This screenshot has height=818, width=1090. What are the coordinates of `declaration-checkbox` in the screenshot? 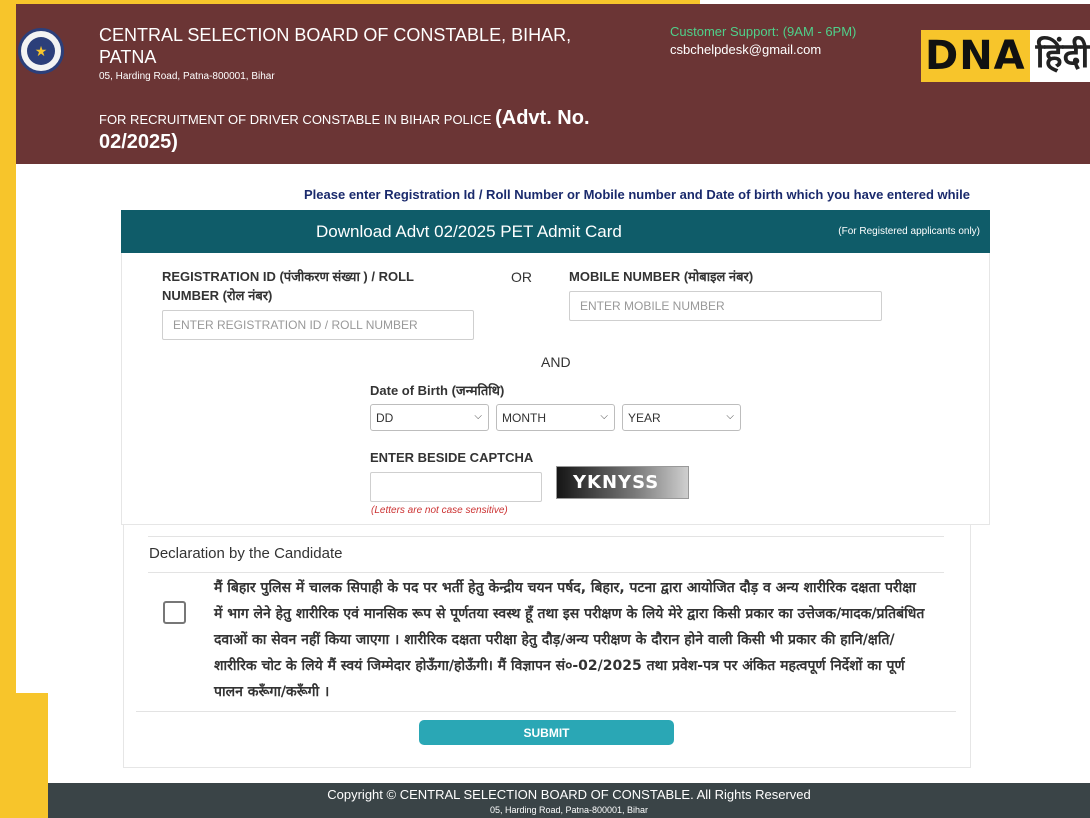 It's located at (174, 612).